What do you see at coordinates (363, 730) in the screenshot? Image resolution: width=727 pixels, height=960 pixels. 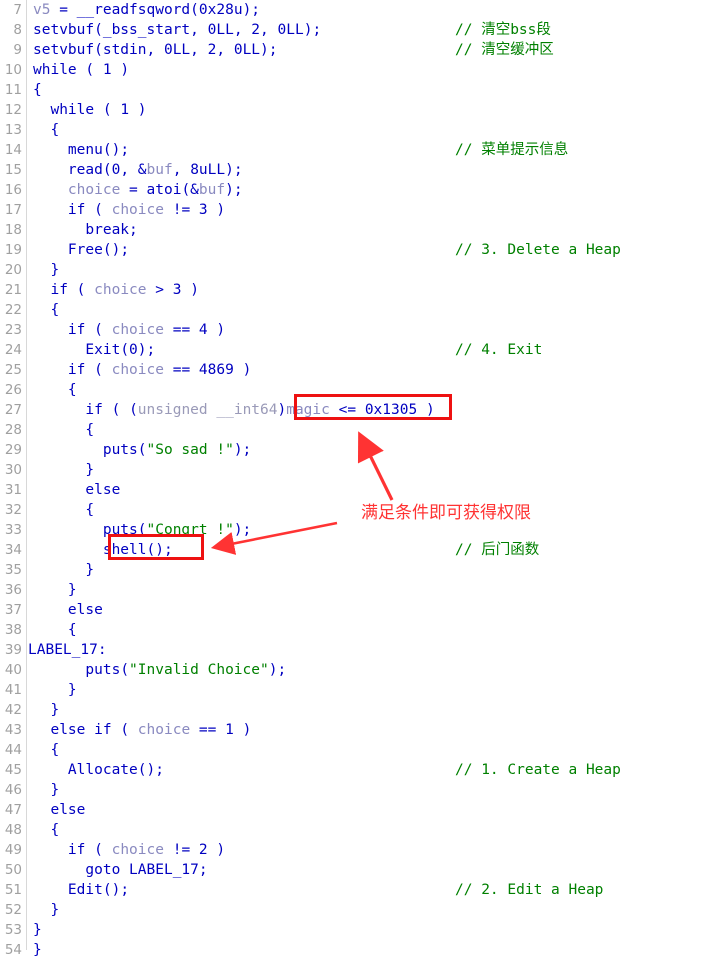 I see `code-line: 43 else if ( choice == 1 )` at bounding box center [363, 730].